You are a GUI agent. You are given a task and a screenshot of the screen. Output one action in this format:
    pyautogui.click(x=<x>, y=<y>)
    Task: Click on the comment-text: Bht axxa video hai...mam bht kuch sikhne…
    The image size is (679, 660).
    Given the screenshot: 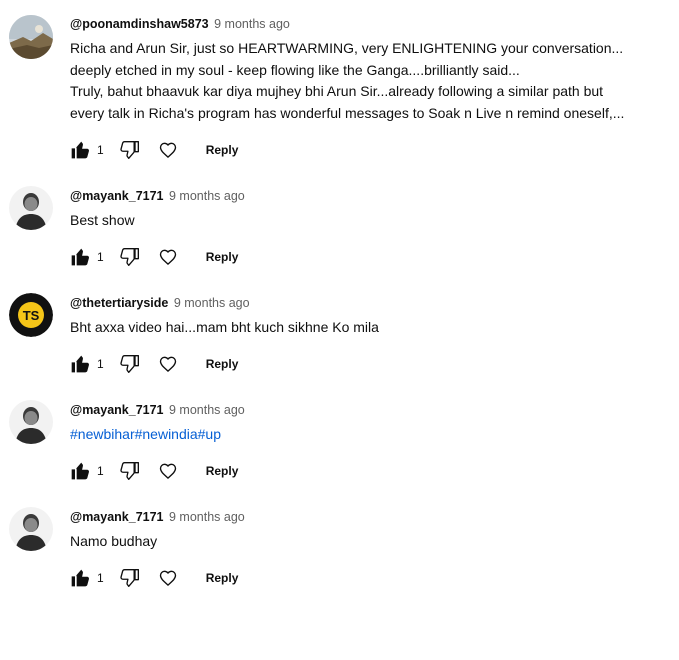 What is the action you would take?
    pyautogui.click(x=370, y=328)
    